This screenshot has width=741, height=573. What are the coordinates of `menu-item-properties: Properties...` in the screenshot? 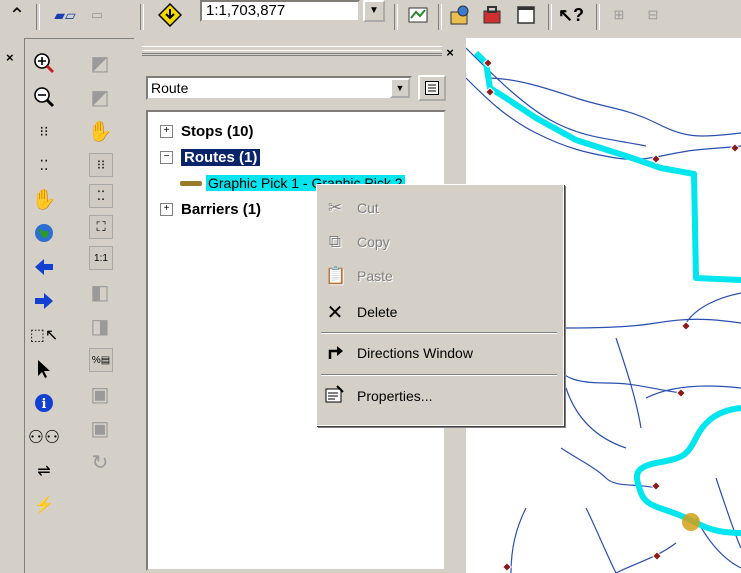 It's located at (439, 396).